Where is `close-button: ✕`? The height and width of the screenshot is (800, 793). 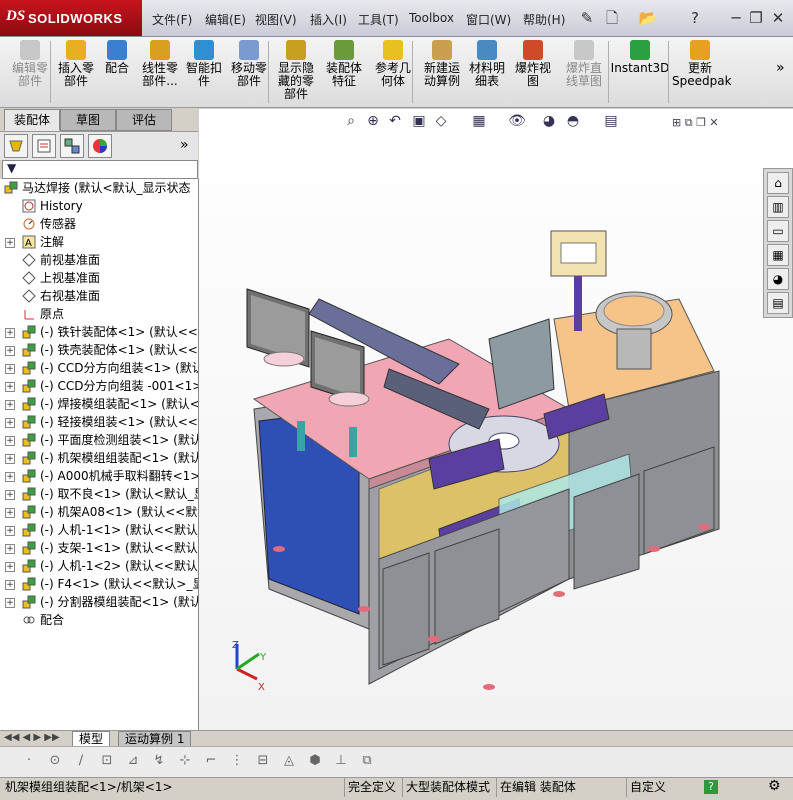 close-button: ✕ is located at coordinates (778, 18).